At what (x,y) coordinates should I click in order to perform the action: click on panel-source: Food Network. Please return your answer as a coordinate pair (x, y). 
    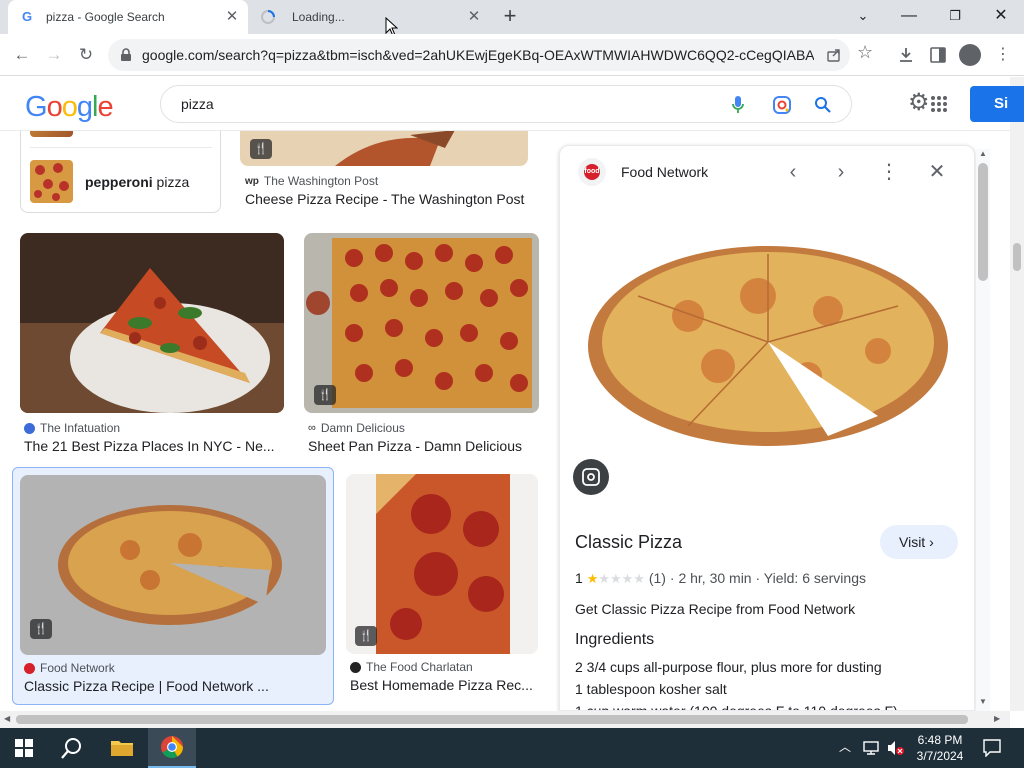
    Looking at the image, I should click on (664, 172).